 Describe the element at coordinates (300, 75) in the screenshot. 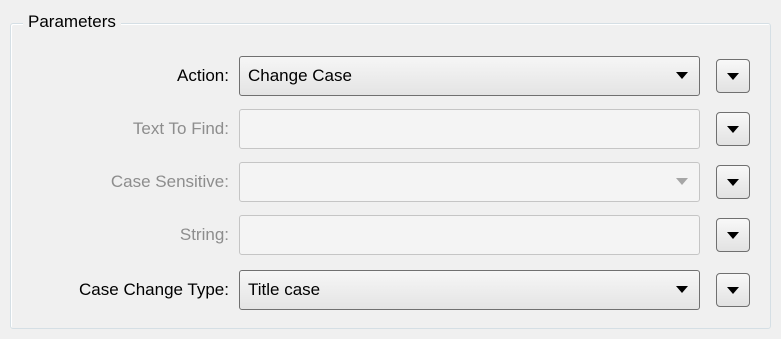

I see `action-value: Change Case` at that location.